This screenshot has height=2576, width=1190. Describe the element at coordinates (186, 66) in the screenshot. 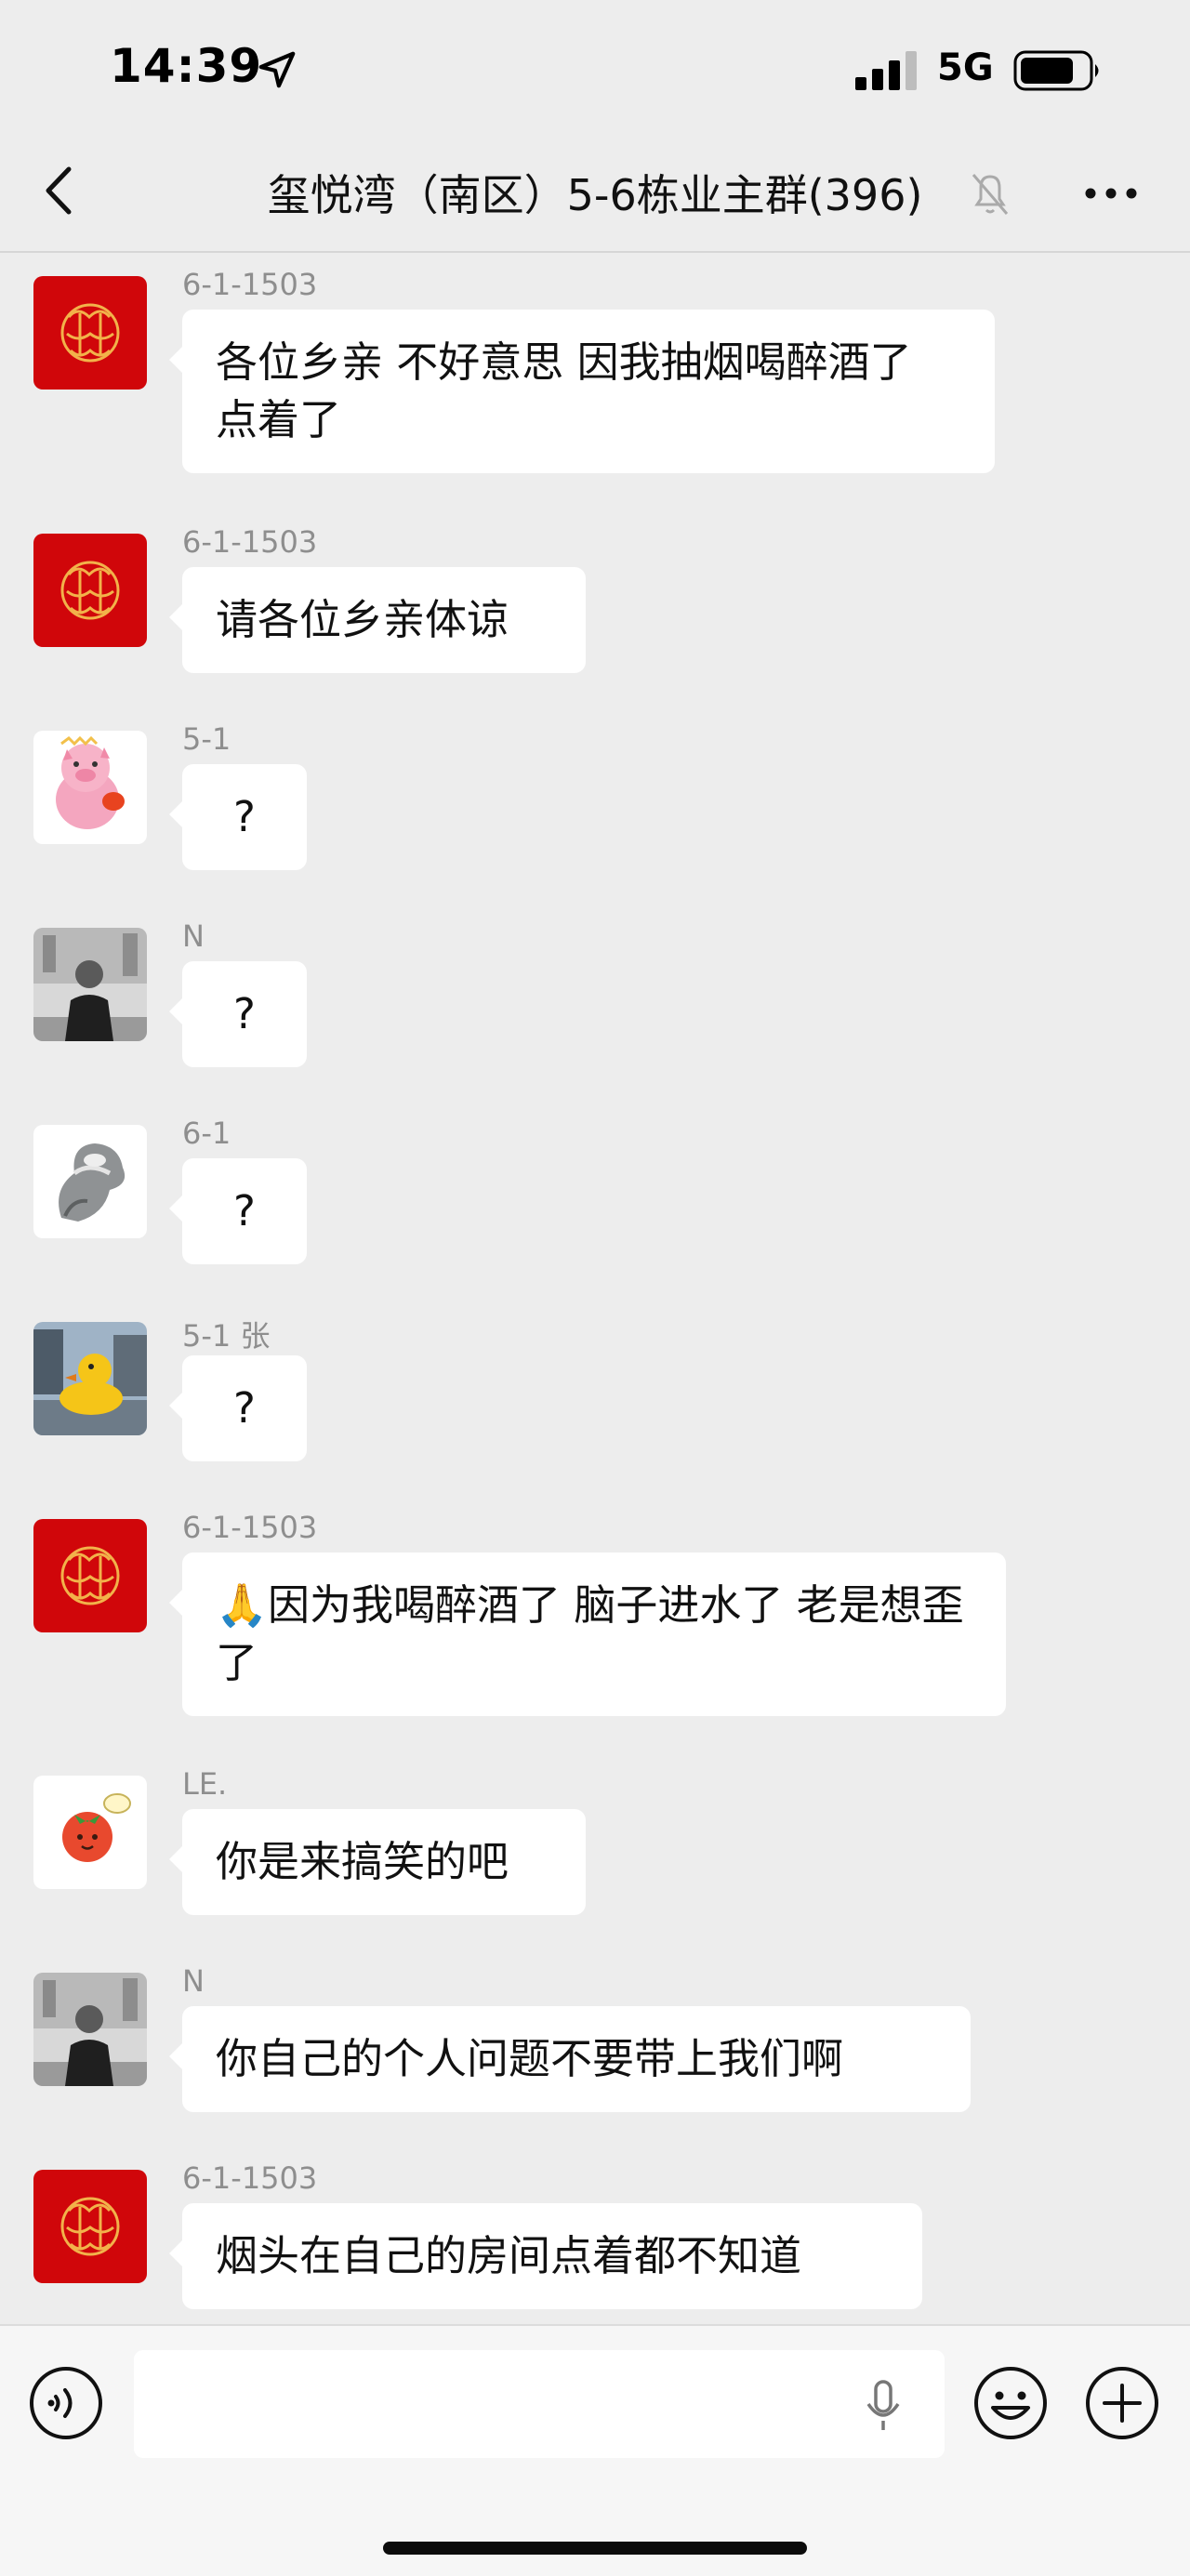

I see `status-time: 14:39` at that location.